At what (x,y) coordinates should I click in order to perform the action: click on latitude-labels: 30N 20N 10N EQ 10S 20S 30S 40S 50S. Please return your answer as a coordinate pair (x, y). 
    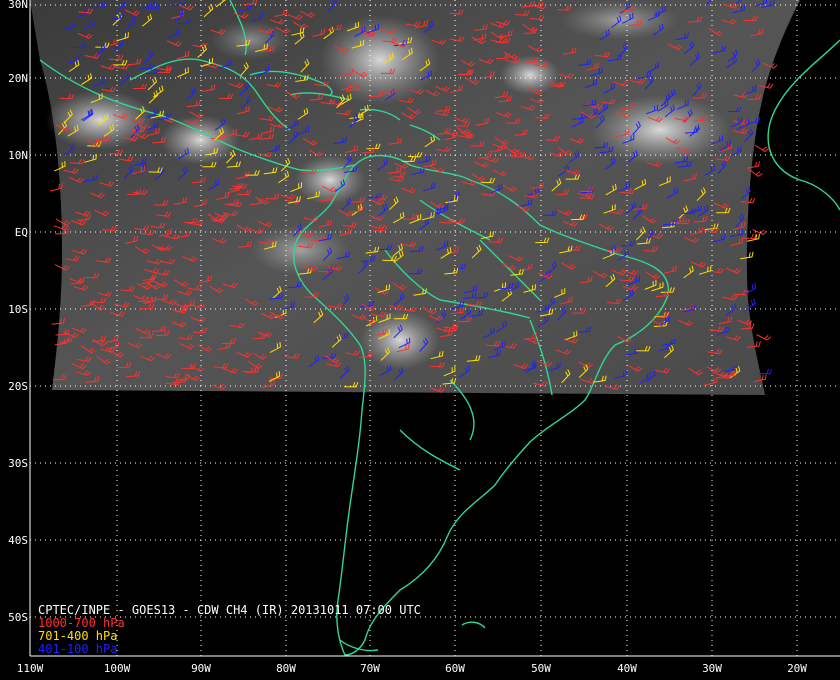
    Looking at the image, I should click on (18, 312).